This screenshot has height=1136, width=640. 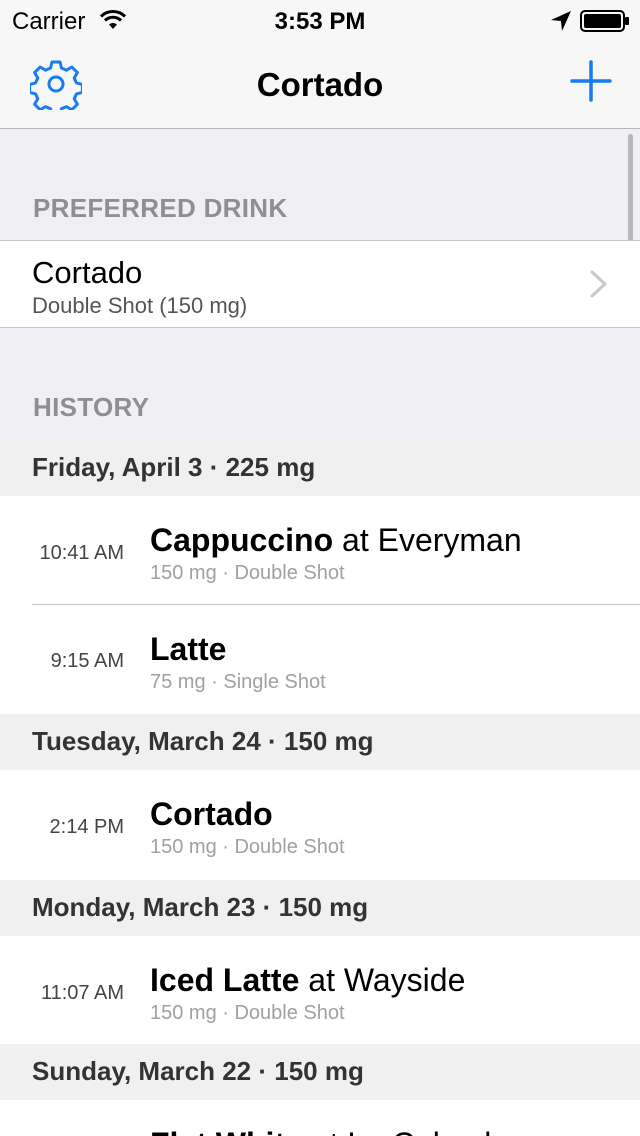 I want to click on entry-place: at Wayside, so click(x=382, y=980).